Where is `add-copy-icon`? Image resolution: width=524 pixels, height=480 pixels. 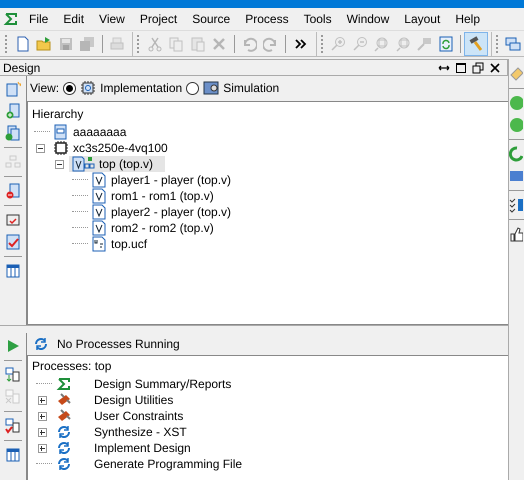
add-copy-icon is located at coordinates (13, 133).